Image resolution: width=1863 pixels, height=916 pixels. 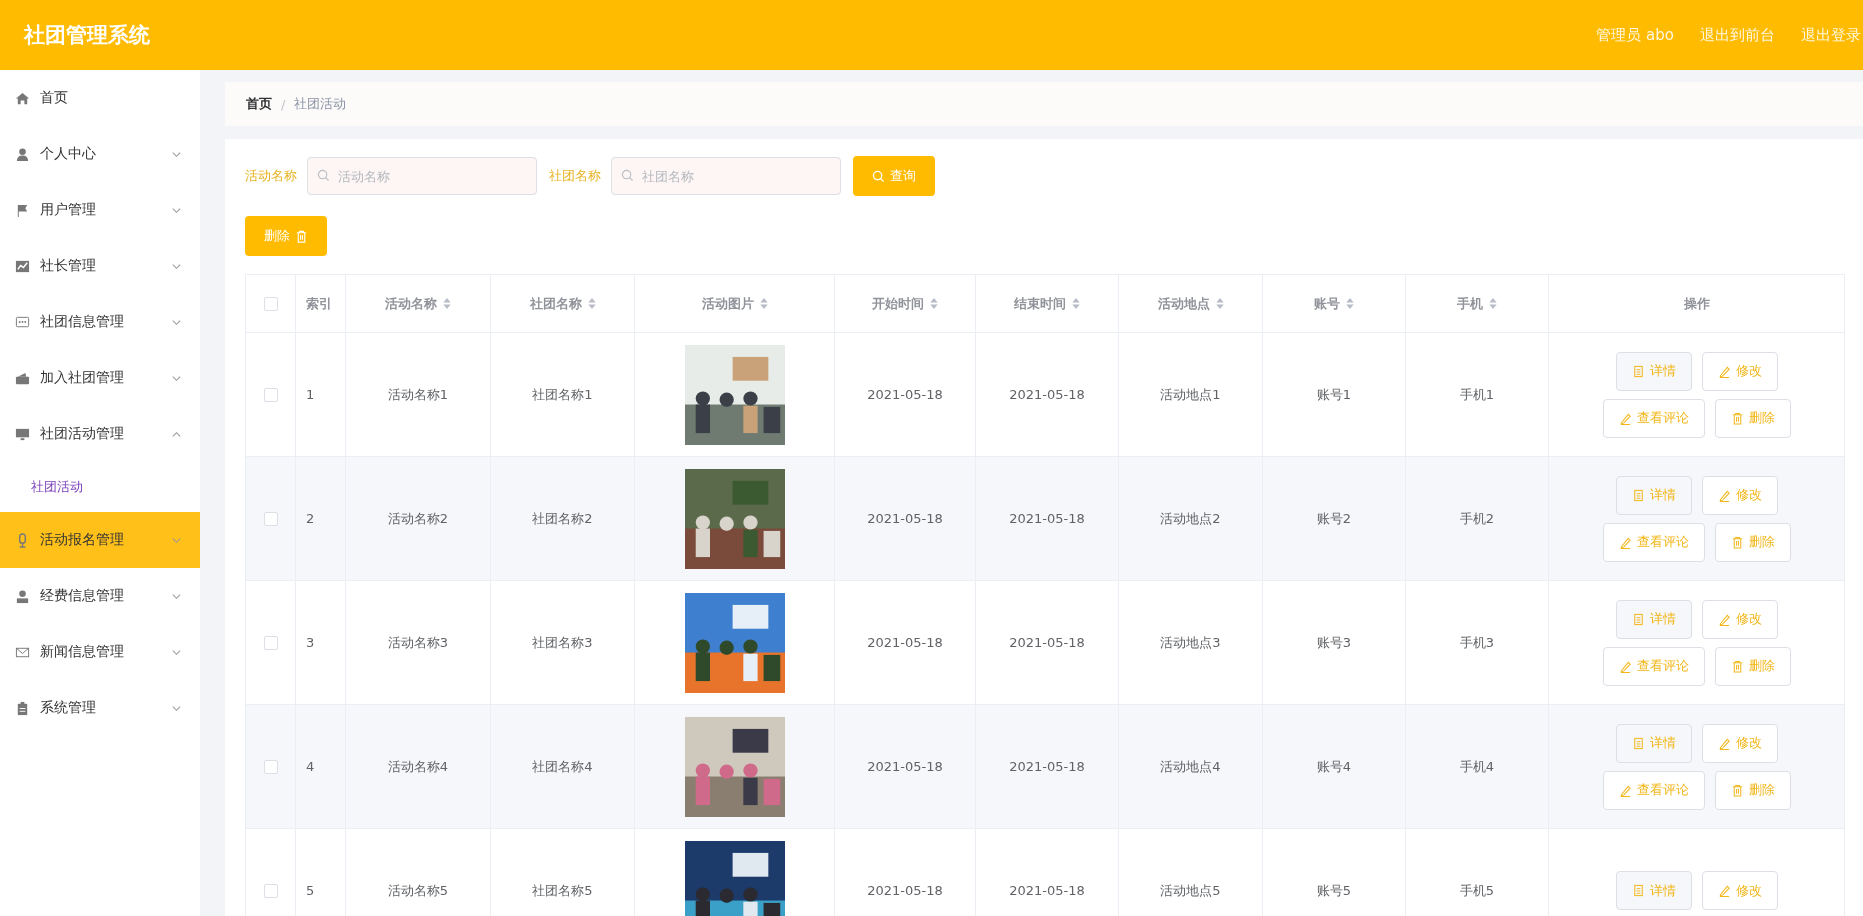 What do you see at coordinates (418, 303) in the screenshot?
I see `column-header: 活动名称` at bounding box center [418, 303].